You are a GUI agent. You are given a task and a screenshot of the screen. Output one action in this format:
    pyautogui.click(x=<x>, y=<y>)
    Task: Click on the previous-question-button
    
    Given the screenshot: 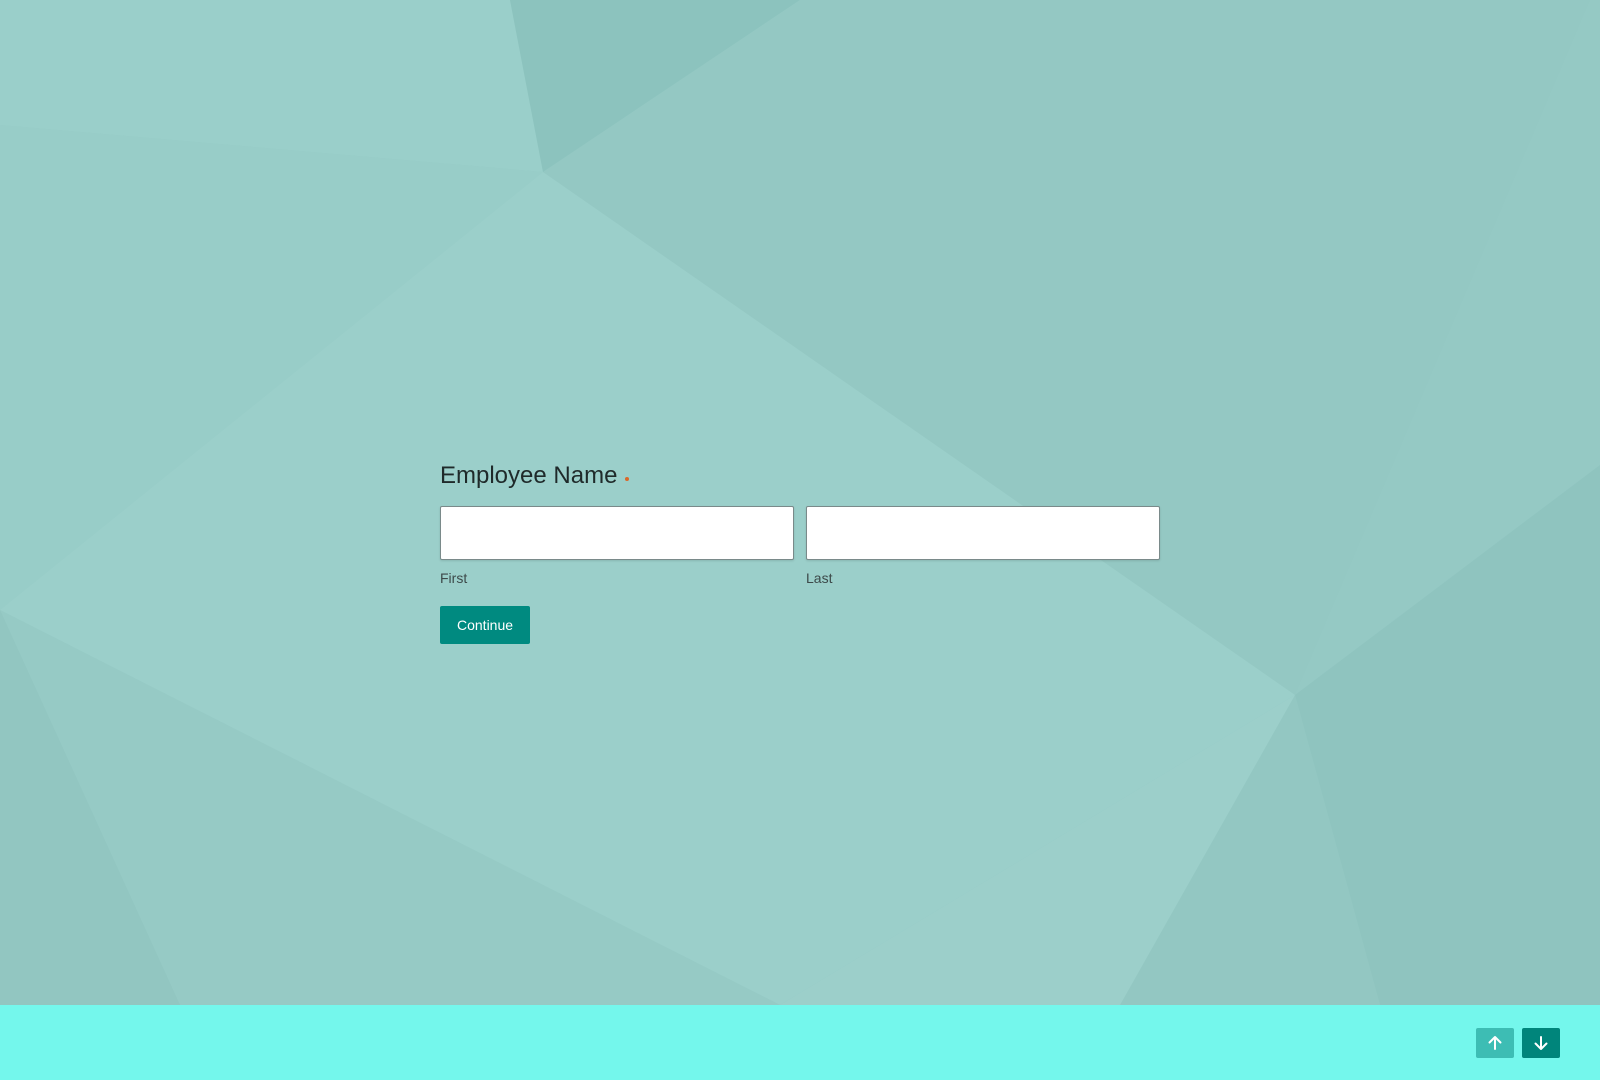 What is the action you would take?
    pyautogui.click(x=1495, y=1043)
    